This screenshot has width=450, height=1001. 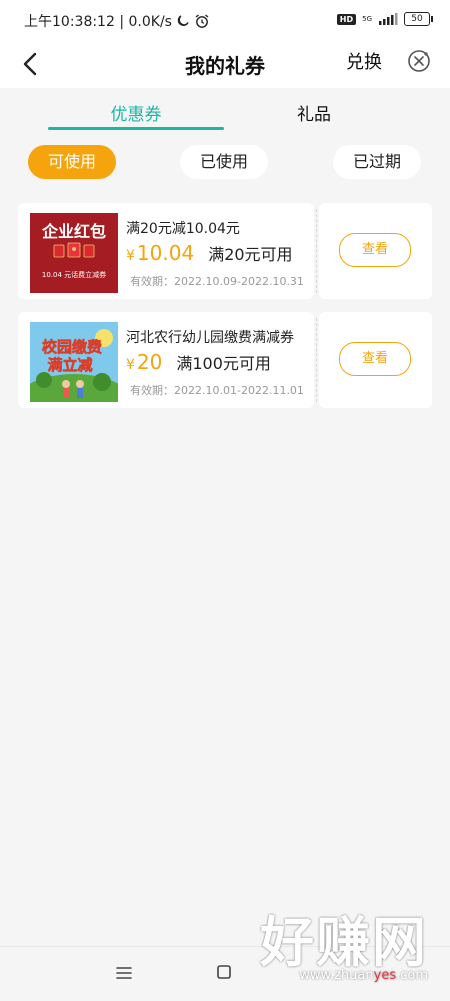 I want to click on filter-usable: 可使用, so click(x=72, y=162).